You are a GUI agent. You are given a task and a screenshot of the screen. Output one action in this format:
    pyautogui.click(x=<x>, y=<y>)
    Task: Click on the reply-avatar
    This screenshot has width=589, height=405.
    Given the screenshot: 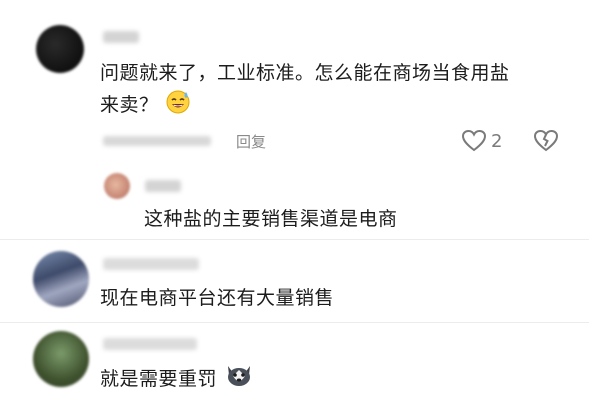 What is the action you would take?
    pyautogui.click(x=117, y=186)
    